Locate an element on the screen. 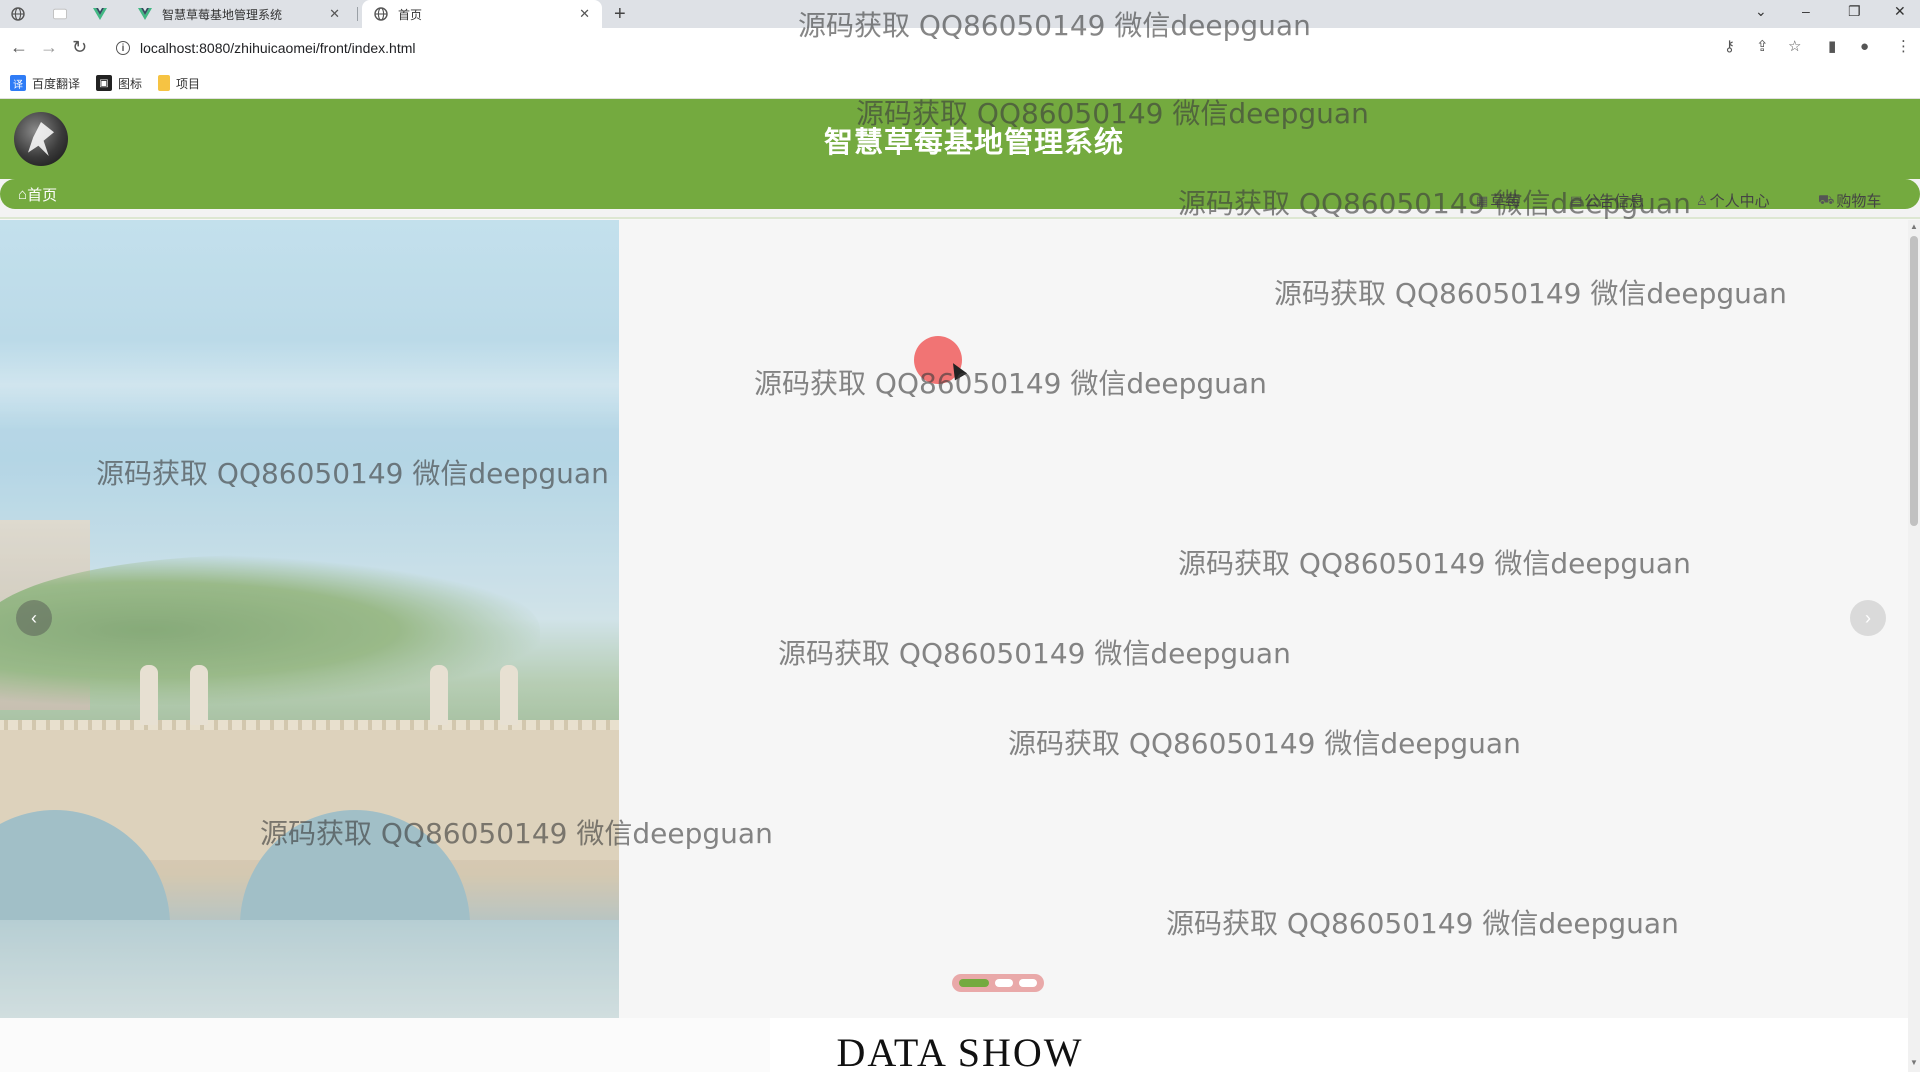 This screenshot has height=1072, width=1920. nav-label: 购物车 is located at coordinates (1859, 201).